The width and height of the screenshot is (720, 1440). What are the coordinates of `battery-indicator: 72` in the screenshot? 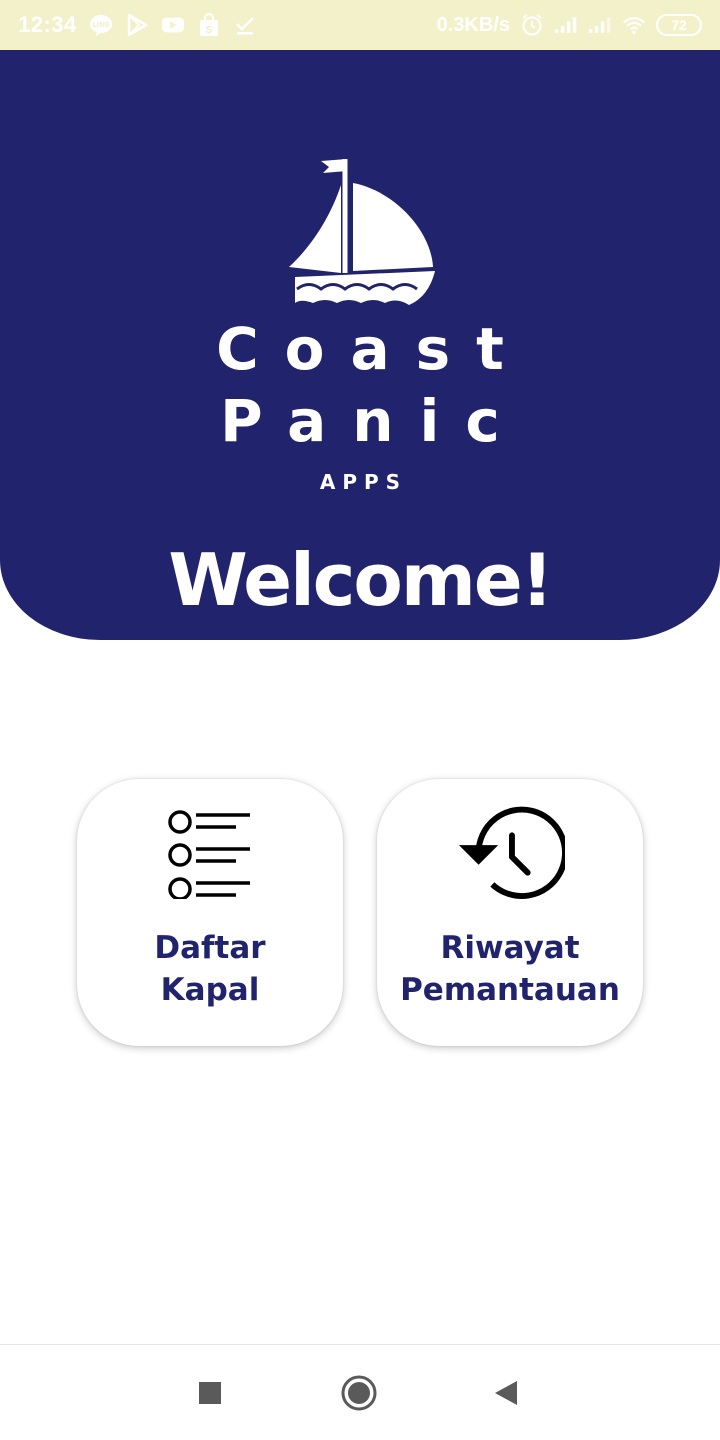 It's located at (679, 25).